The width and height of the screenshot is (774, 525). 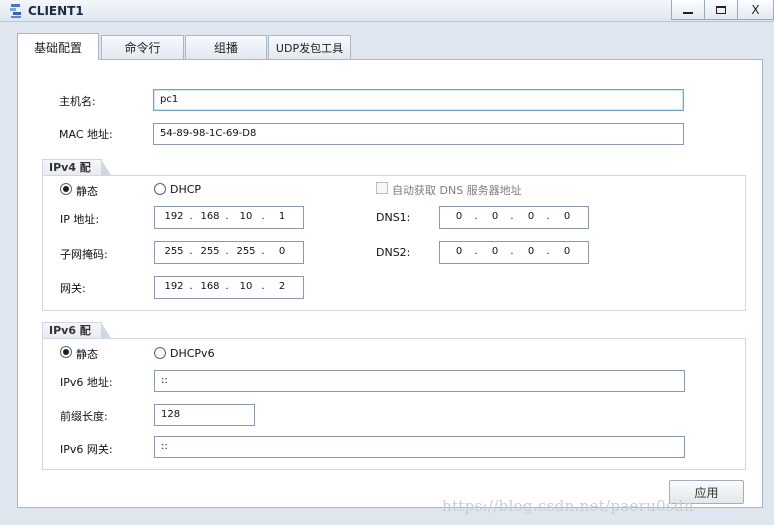 What do you see at coordinates (66, 352) in the screenshot?
I see `ipv6-static-radio` at bounding box center [66, 352].